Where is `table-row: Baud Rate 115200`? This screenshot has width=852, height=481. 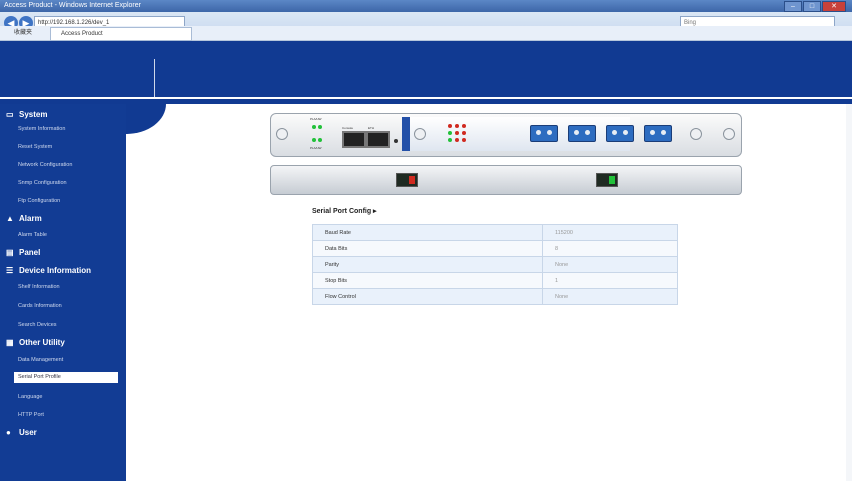
table-row: Baud Rate 115200 is located at coordinates (495, 232).